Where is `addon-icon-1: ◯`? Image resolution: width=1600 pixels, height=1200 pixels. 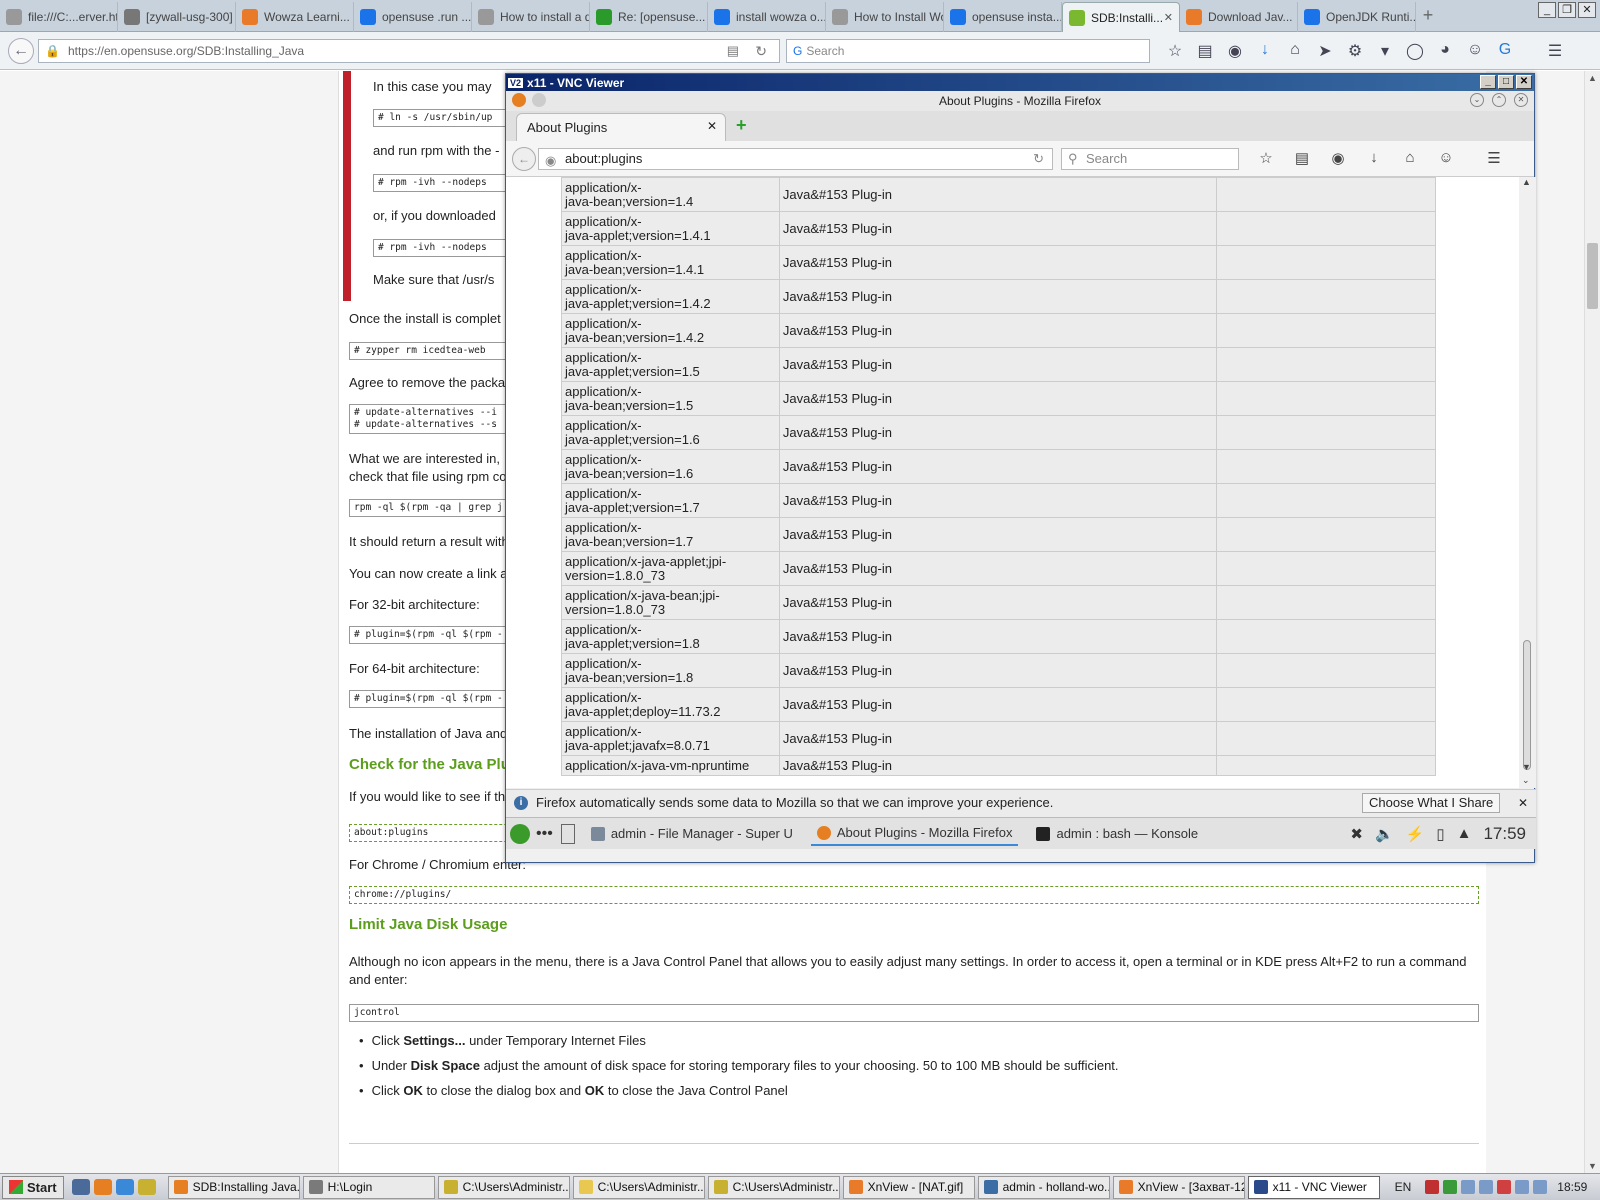 addon-icon-1: ◯ is located at coordinates (1415, 51).